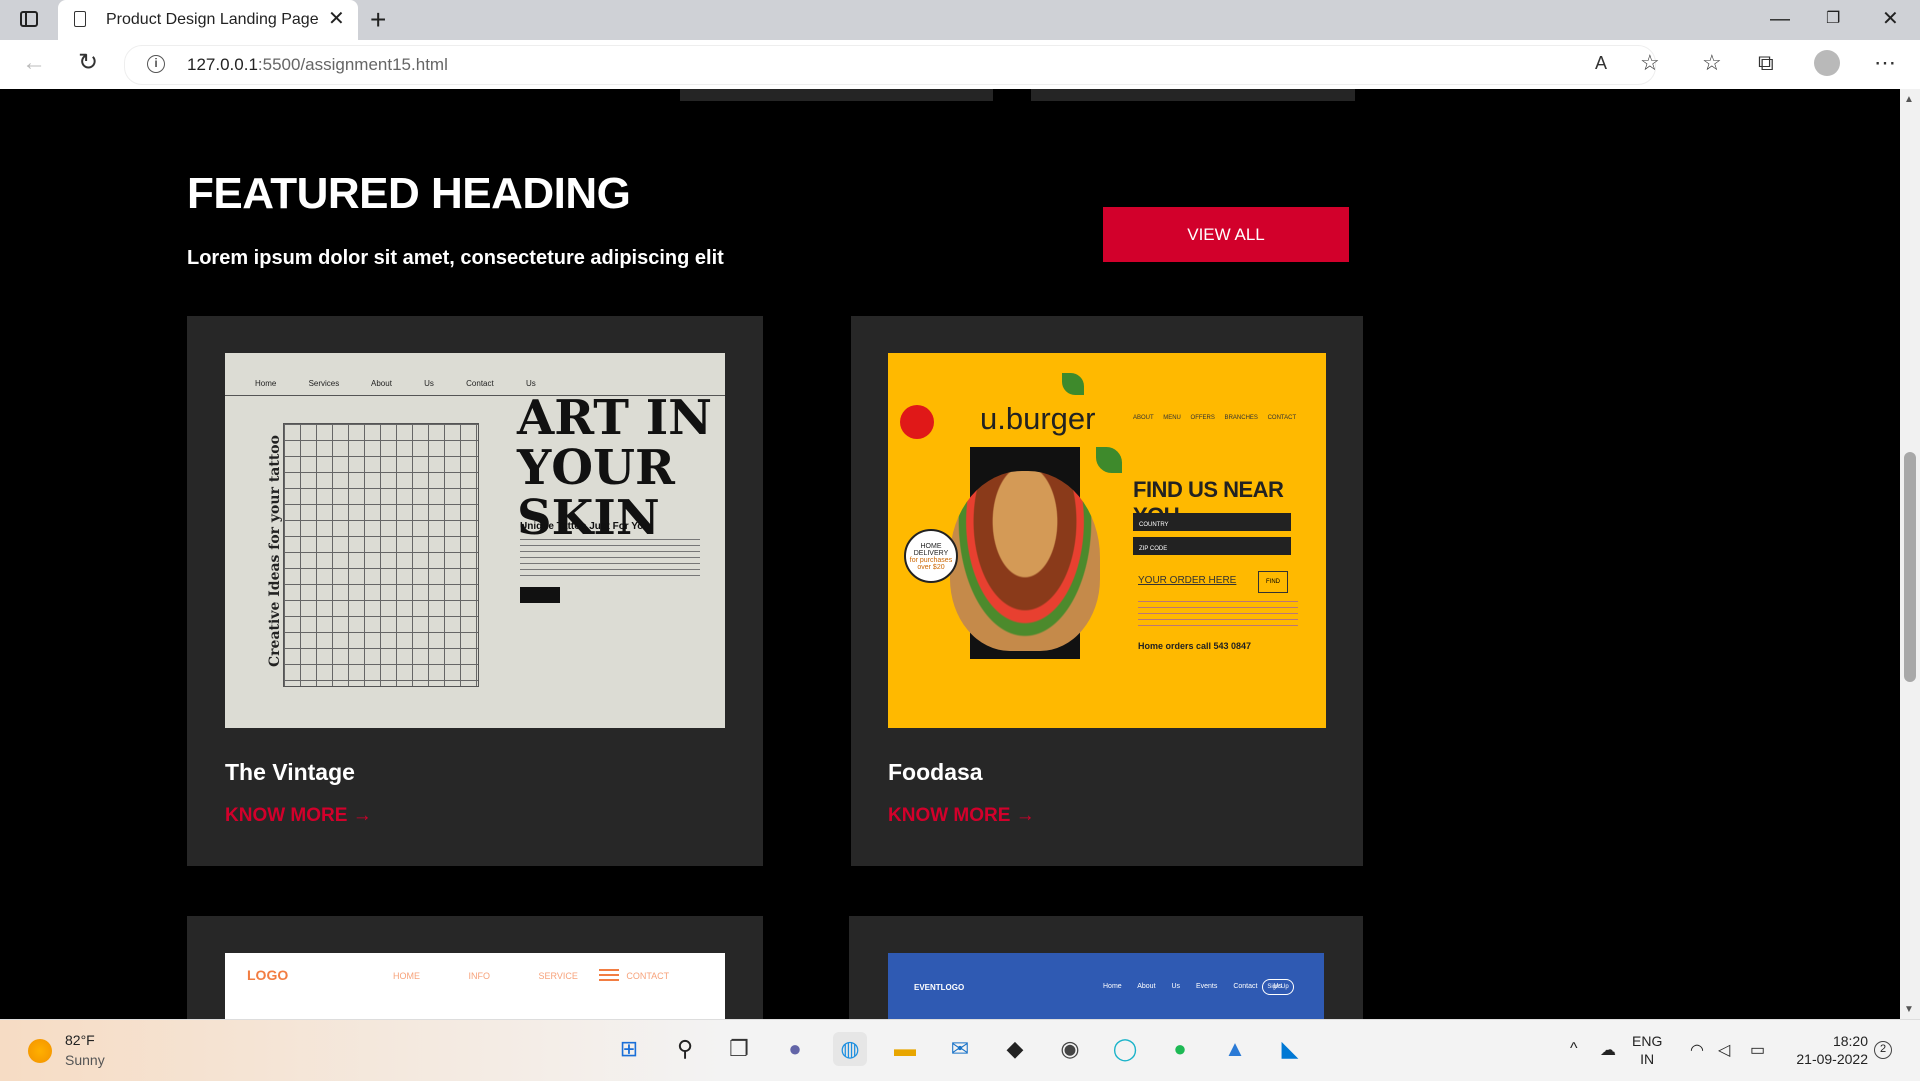  Describe the element at coordinates (795, 1049) in the screenshot. I see `chat-icon: ●` at that location.